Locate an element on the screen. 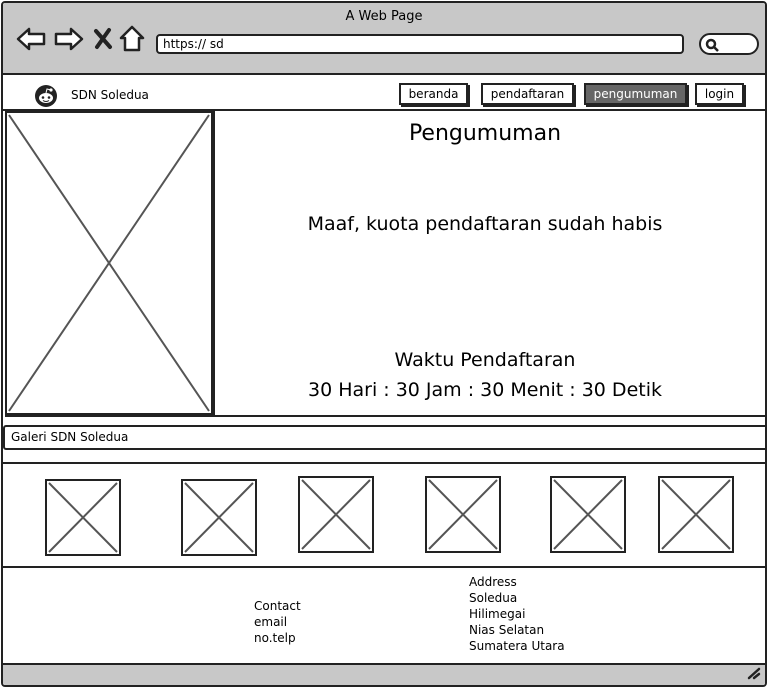  window-title: A Web Page is located at coordinates (384, 16).